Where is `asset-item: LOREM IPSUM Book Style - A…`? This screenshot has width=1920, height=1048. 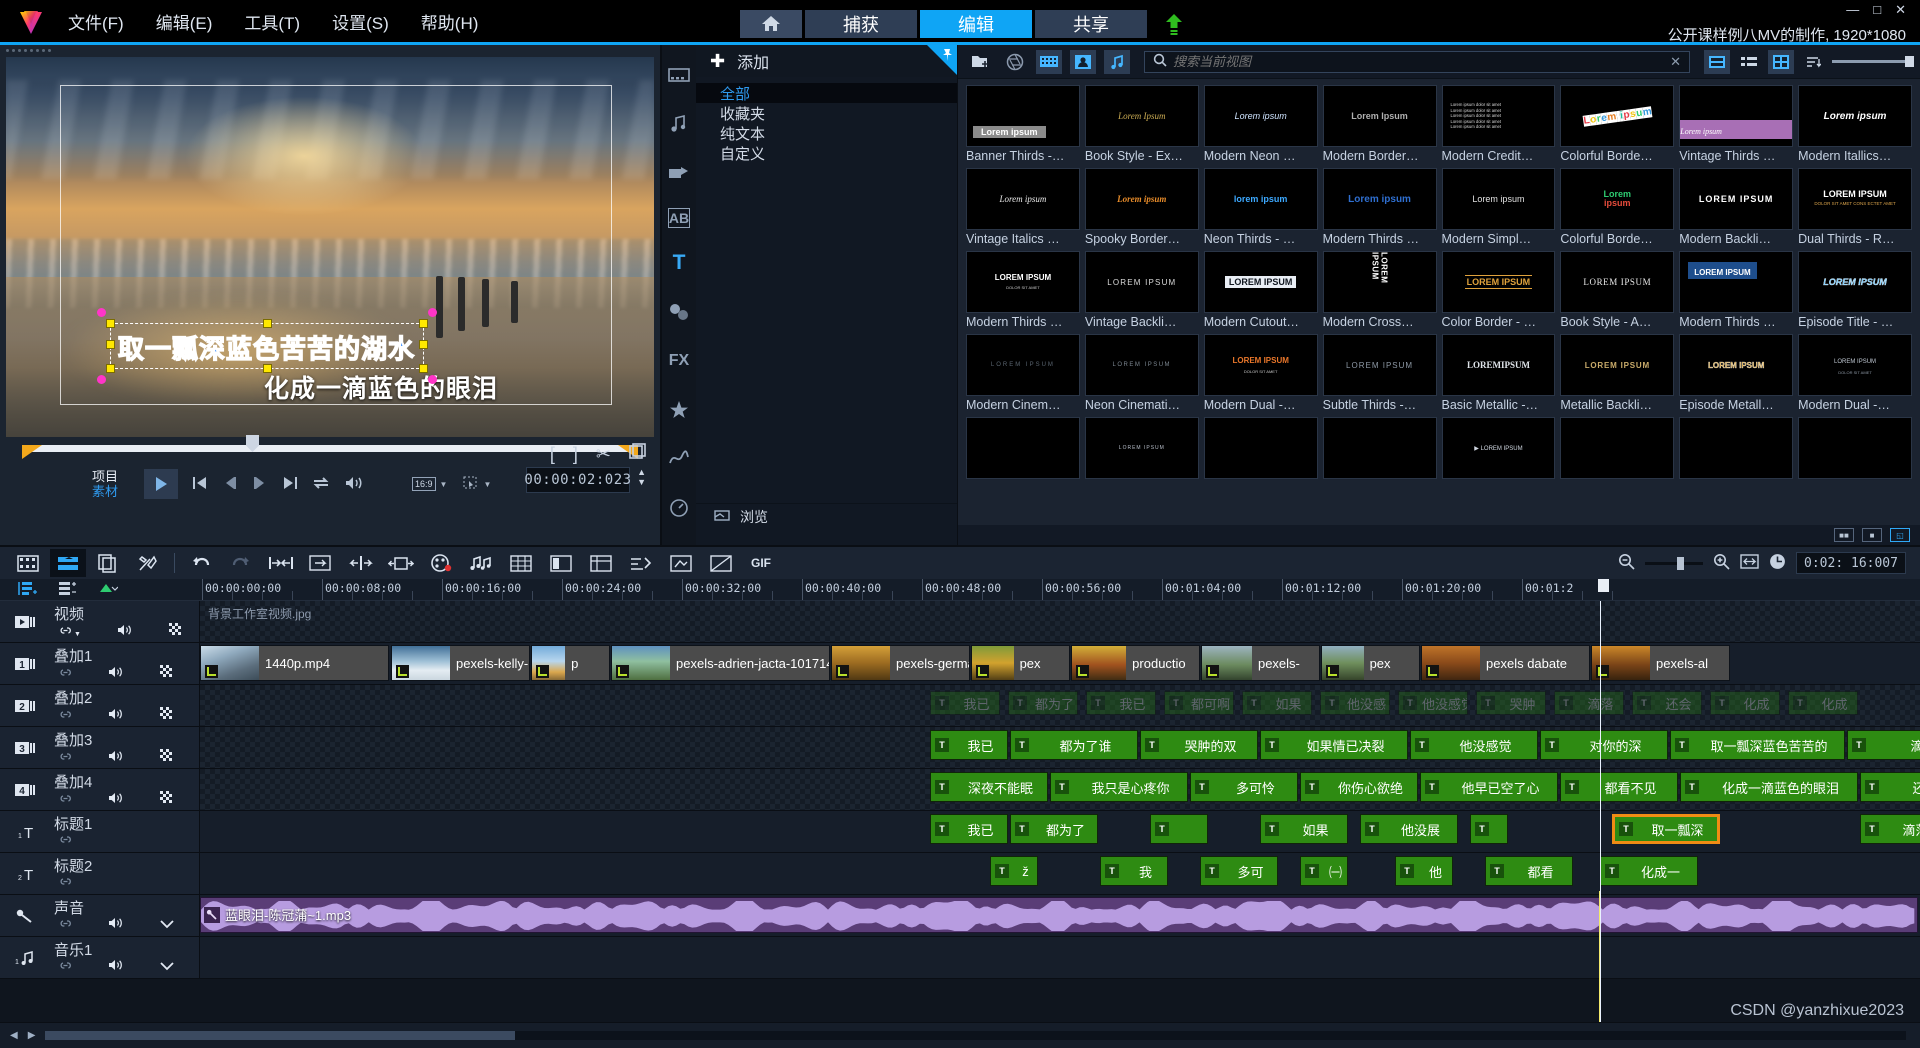 asset-item: LOREM IPSUM Book Style - A… is located at coordinates (1617, 290).